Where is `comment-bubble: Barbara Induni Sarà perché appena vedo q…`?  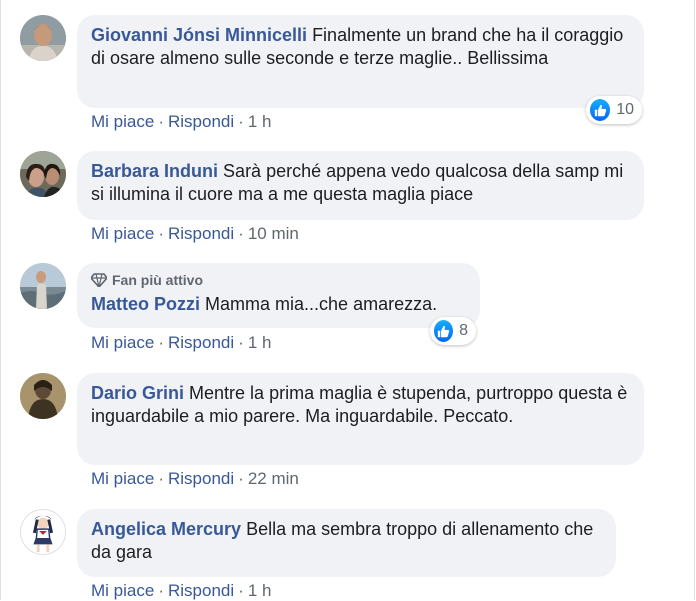
comment-bubble: Barbara Induni Sarà perché appena vedo q… is located at coordinates (360, 185).